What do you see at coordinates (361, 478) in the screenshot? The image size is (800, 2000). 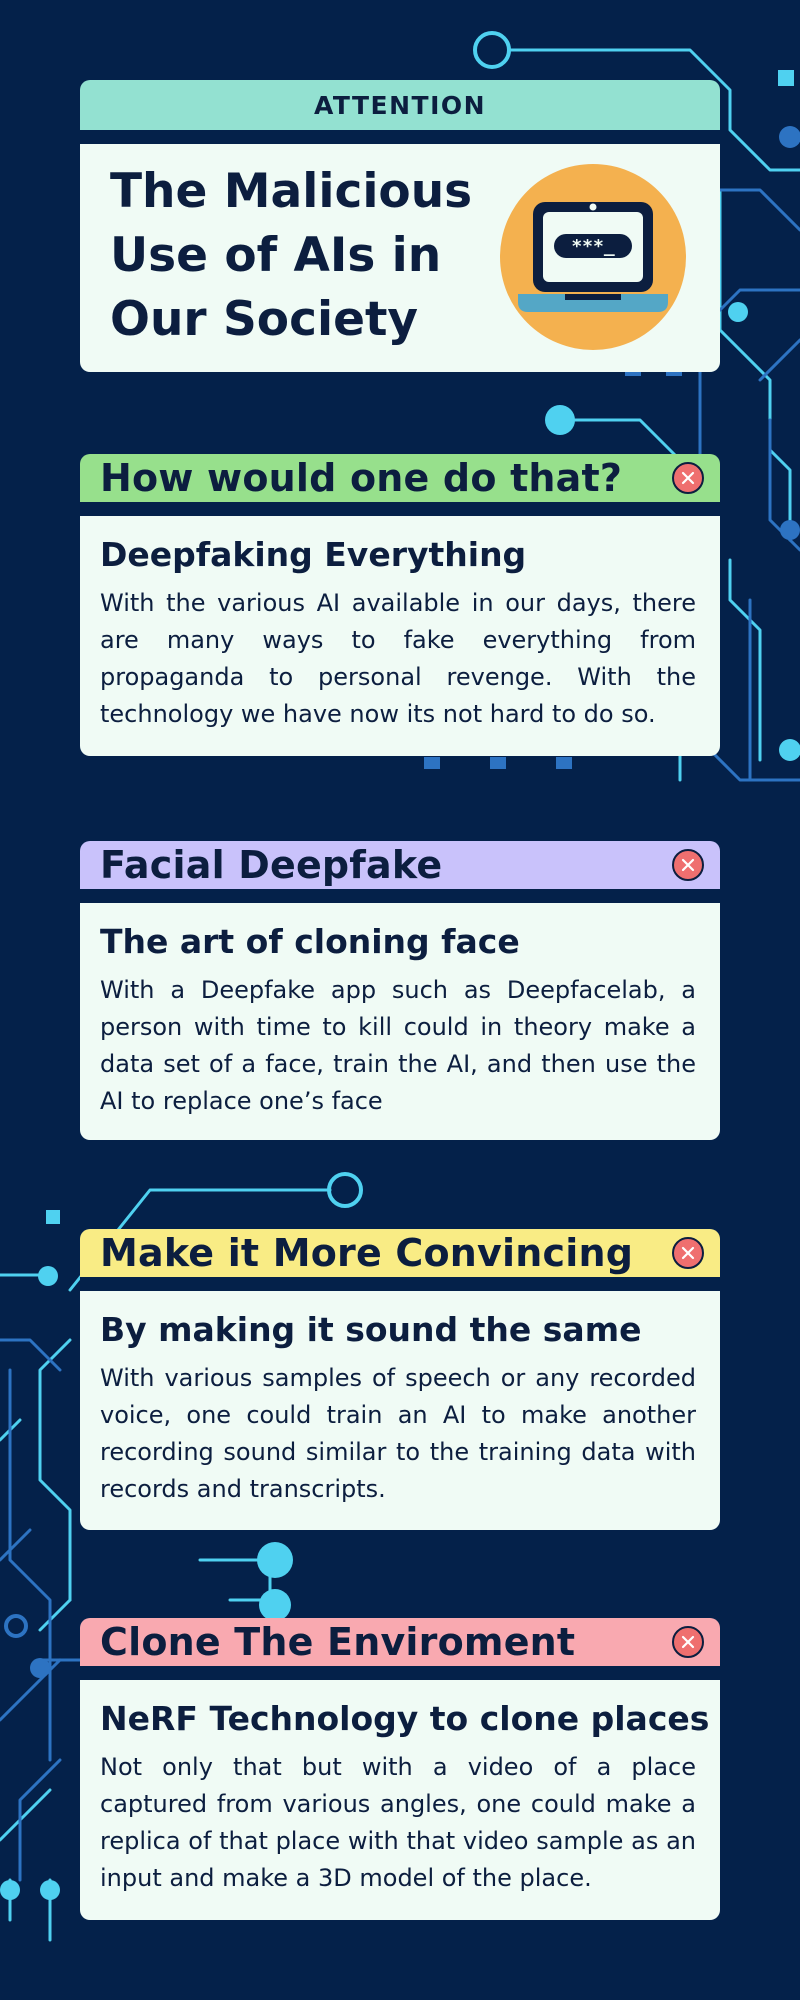 I see `section-title-1: How would one do that?` at bounding box center [361, 478].